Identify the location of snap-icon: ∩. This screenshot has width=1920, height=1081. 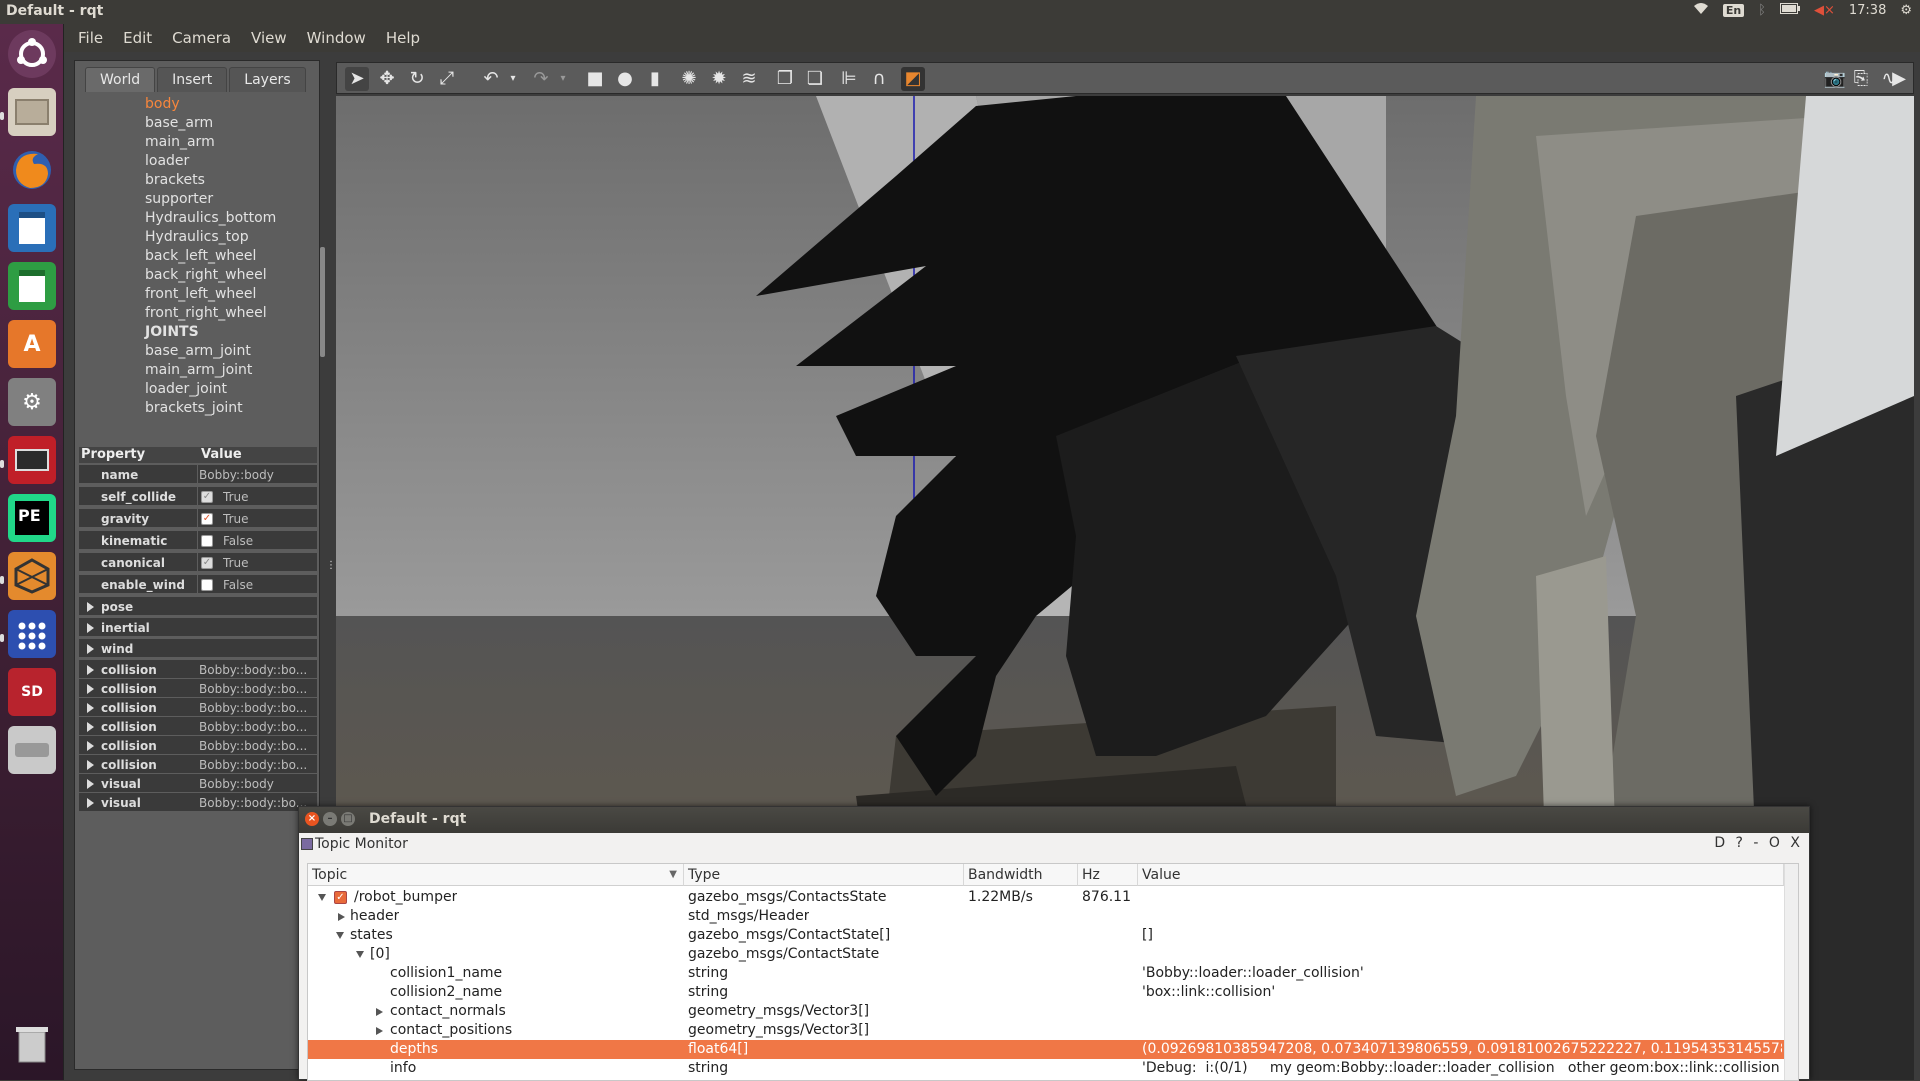
(879, 79).